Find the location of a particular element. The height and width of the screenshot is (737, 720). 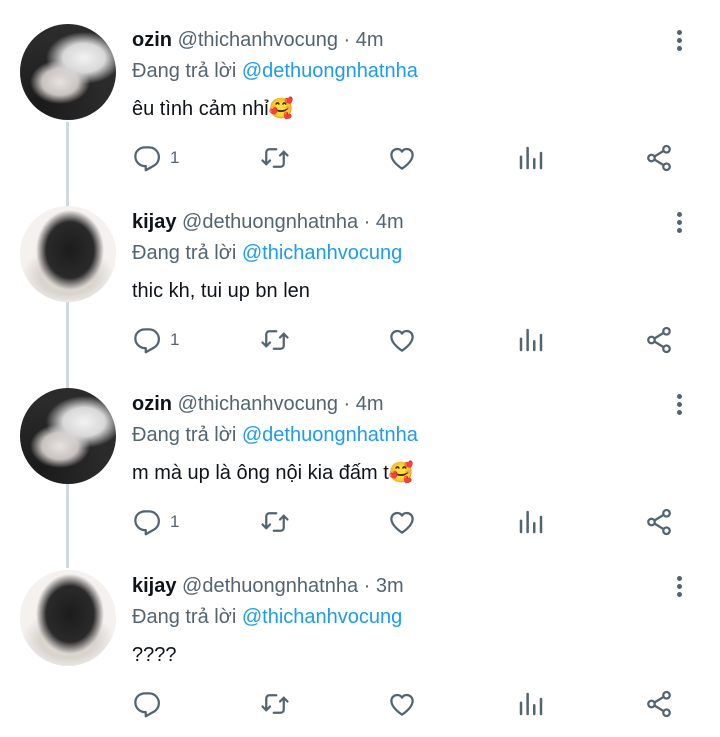

tweet-text: ???? is located at coordinates (154, 655).